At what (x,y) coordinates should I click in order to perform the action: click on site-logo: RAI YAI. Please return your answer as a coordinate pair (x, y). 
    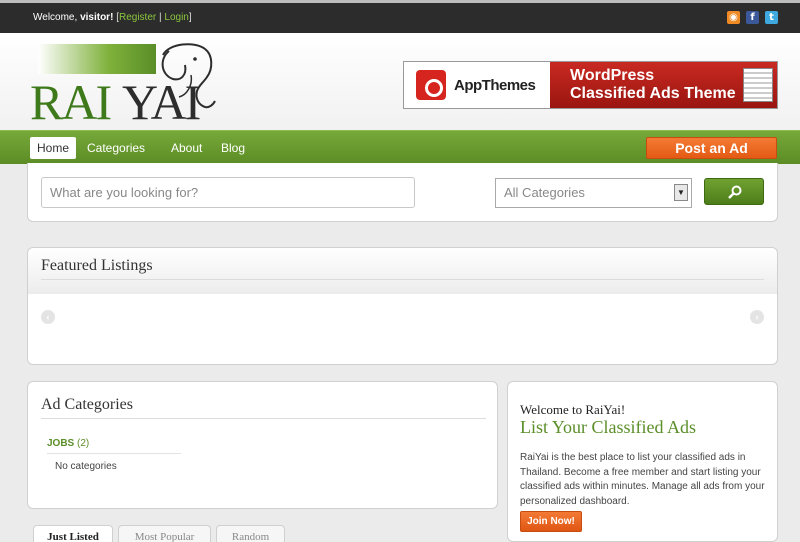
    Looking at the image, I should click on (125, 84).